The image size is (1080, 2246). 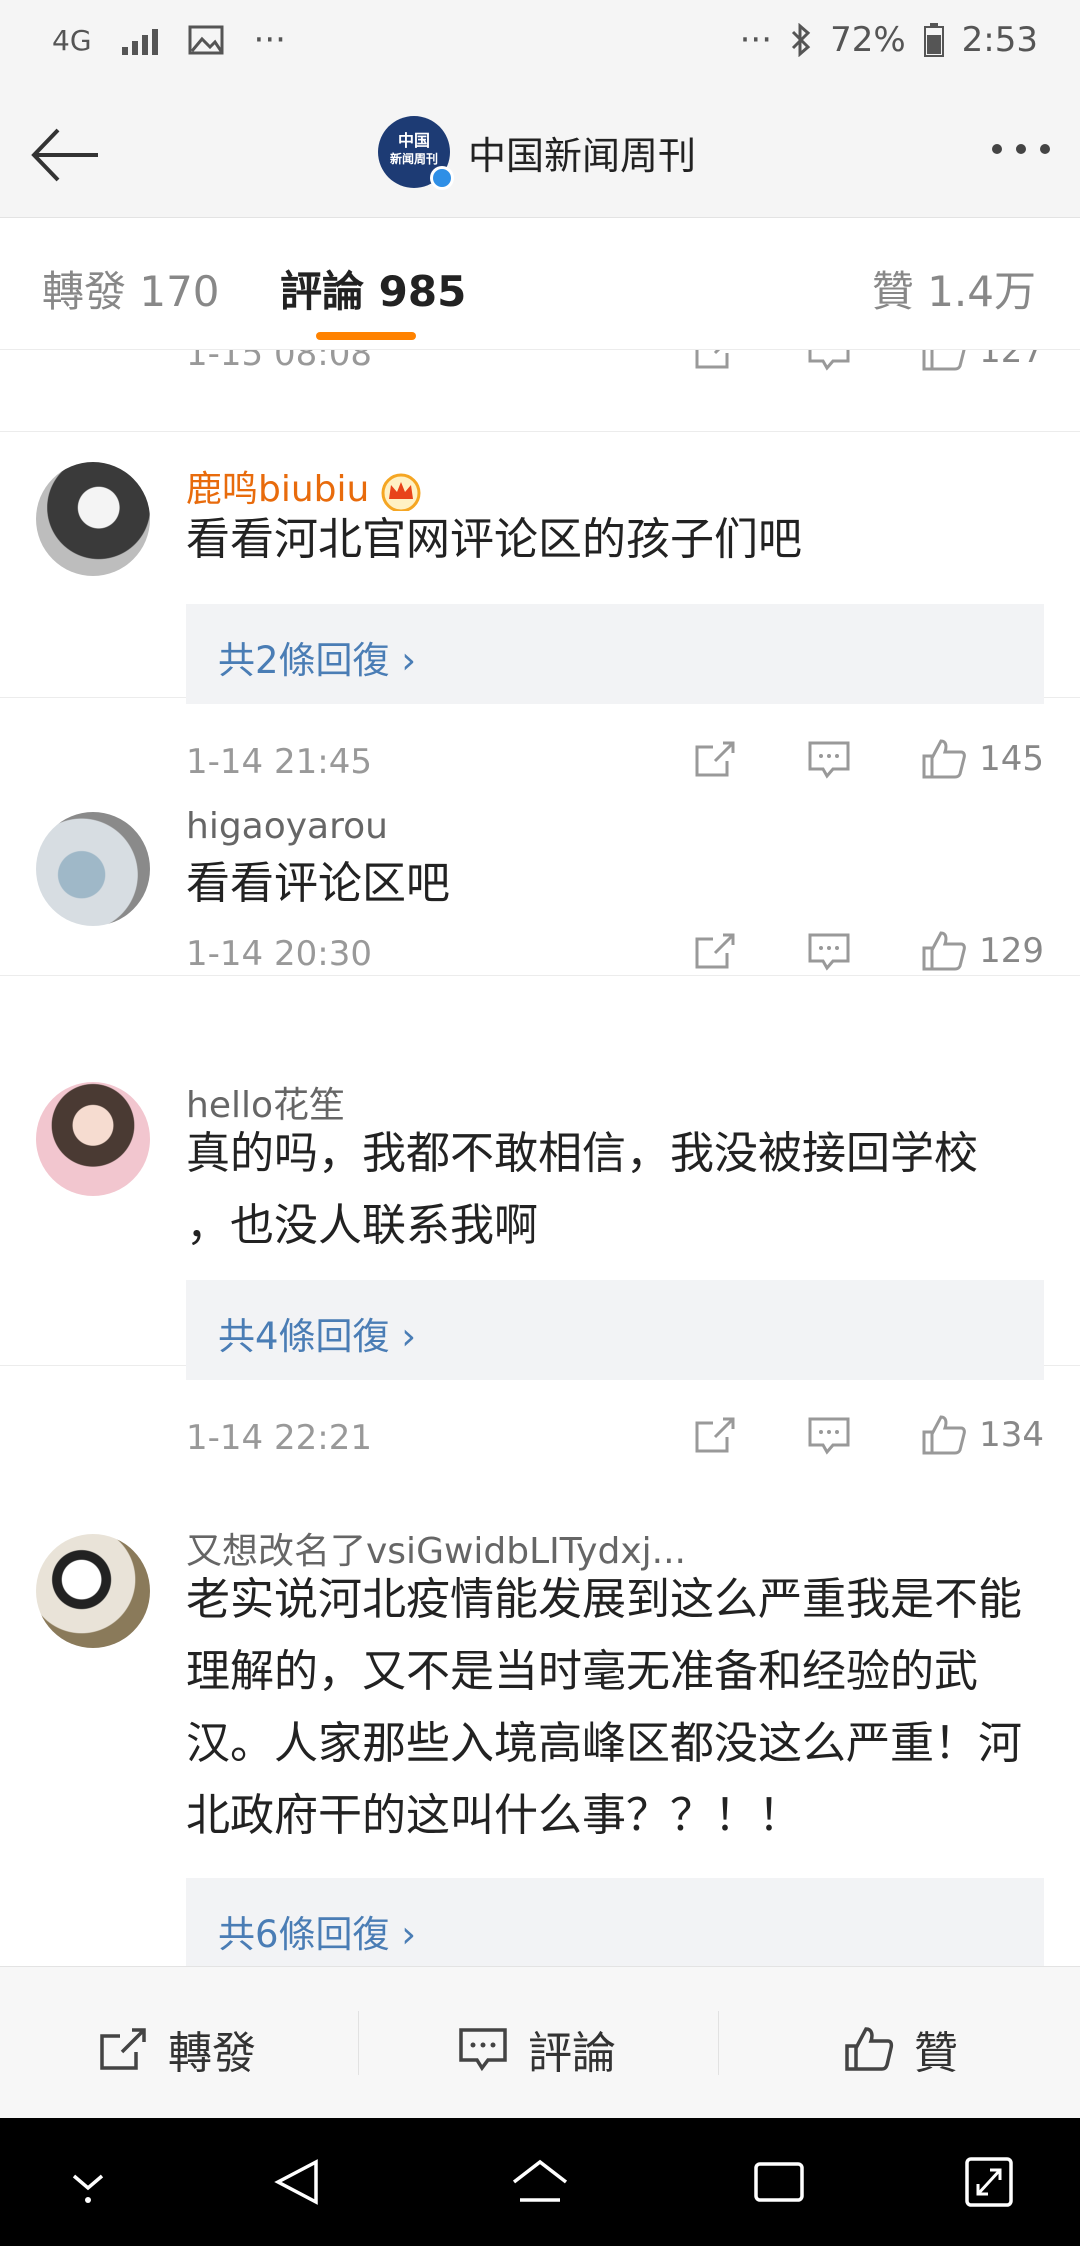 I want to click on signal-icon, so click(x=139, y=40).